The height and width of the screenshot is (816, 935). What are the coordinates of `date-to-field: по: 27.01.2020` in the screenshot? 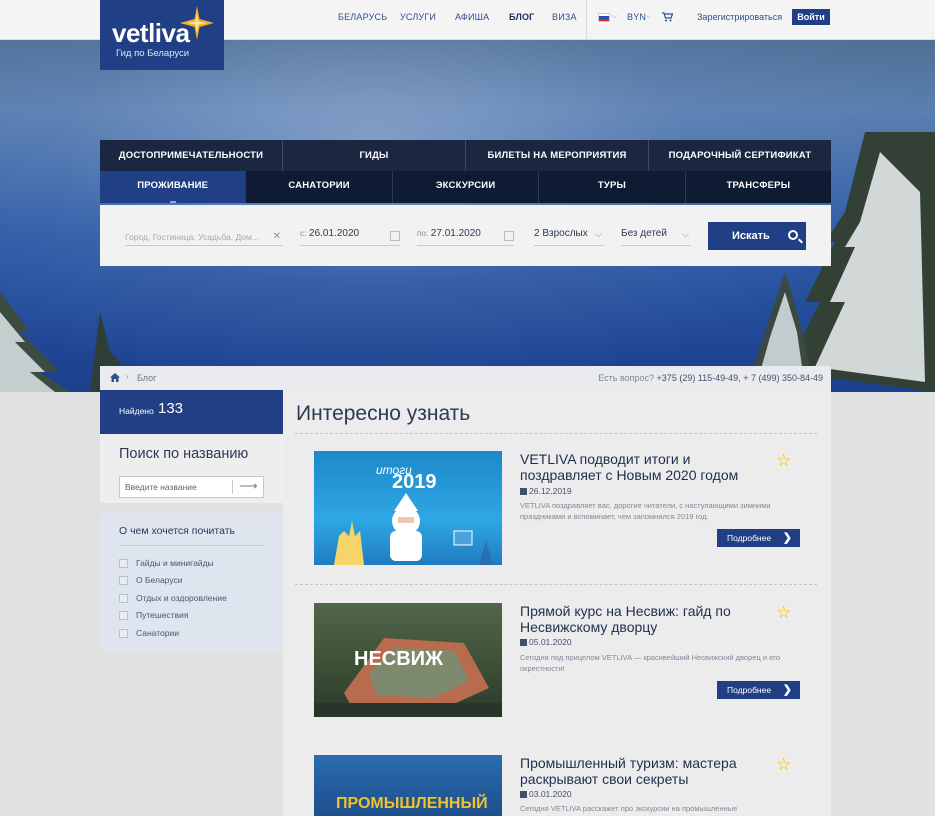 It's located at (465, 237).